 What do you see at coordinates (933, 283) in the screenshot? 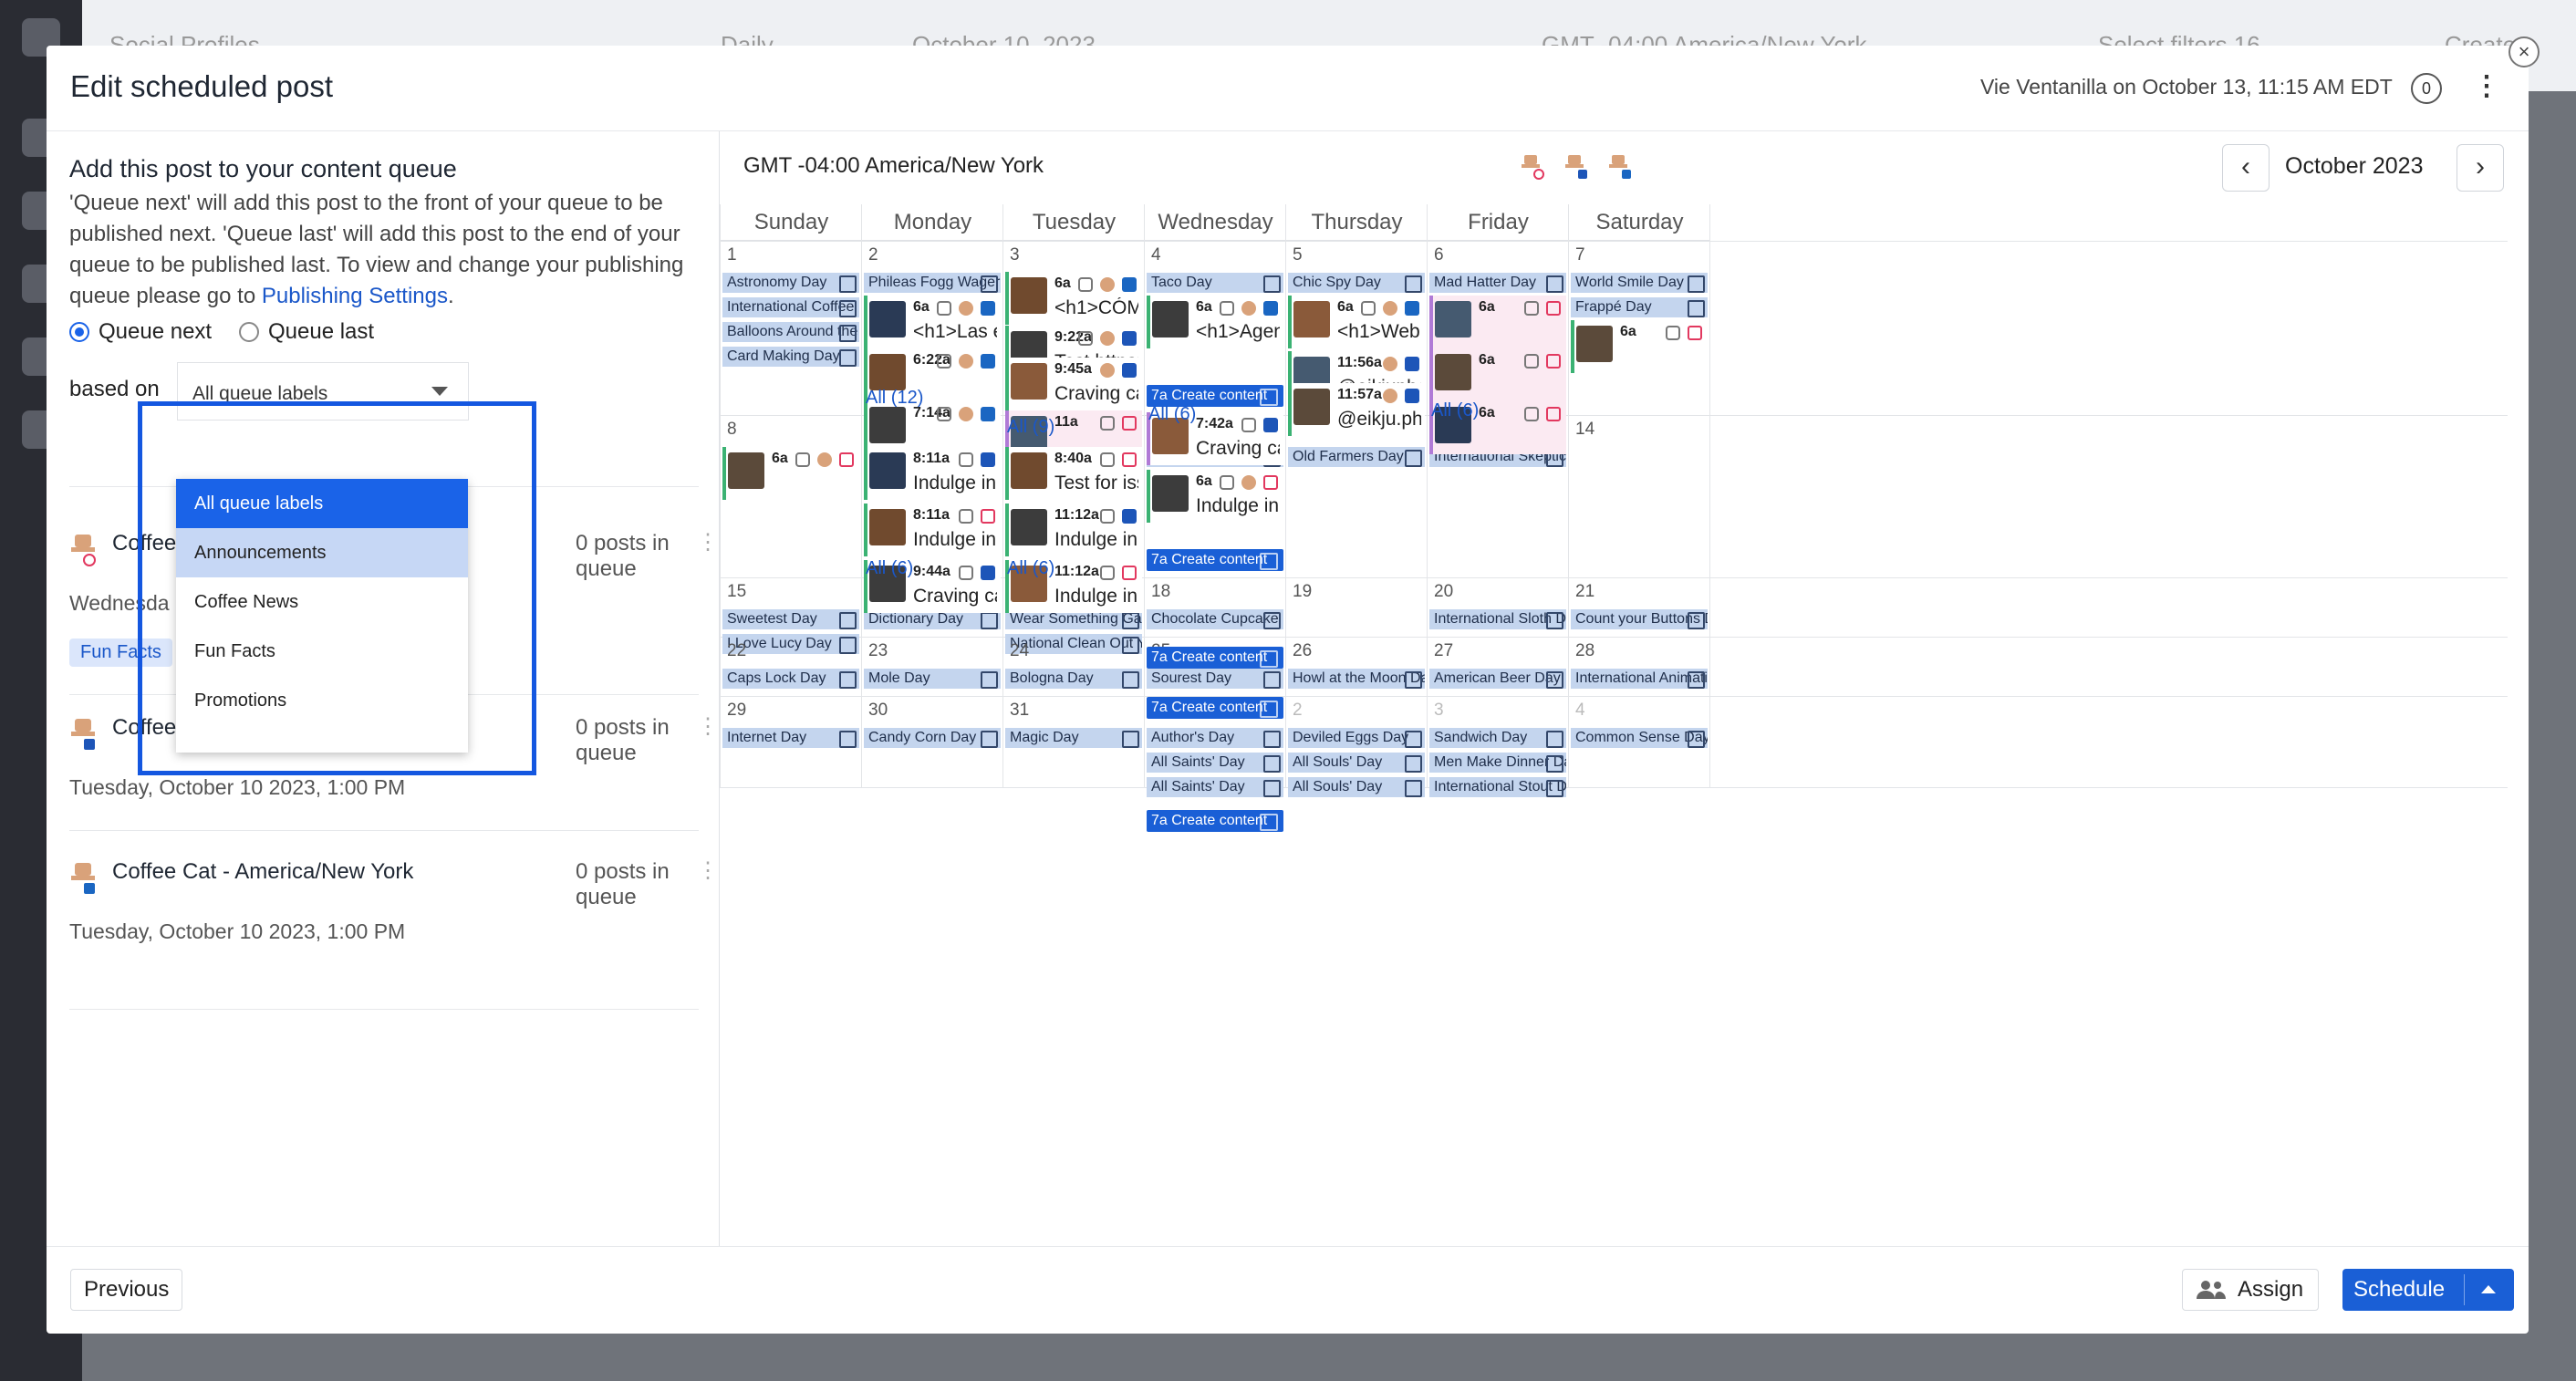
I see `holiday-label: Phileas Fogg Wager Day` at bounding box center [933, 283].